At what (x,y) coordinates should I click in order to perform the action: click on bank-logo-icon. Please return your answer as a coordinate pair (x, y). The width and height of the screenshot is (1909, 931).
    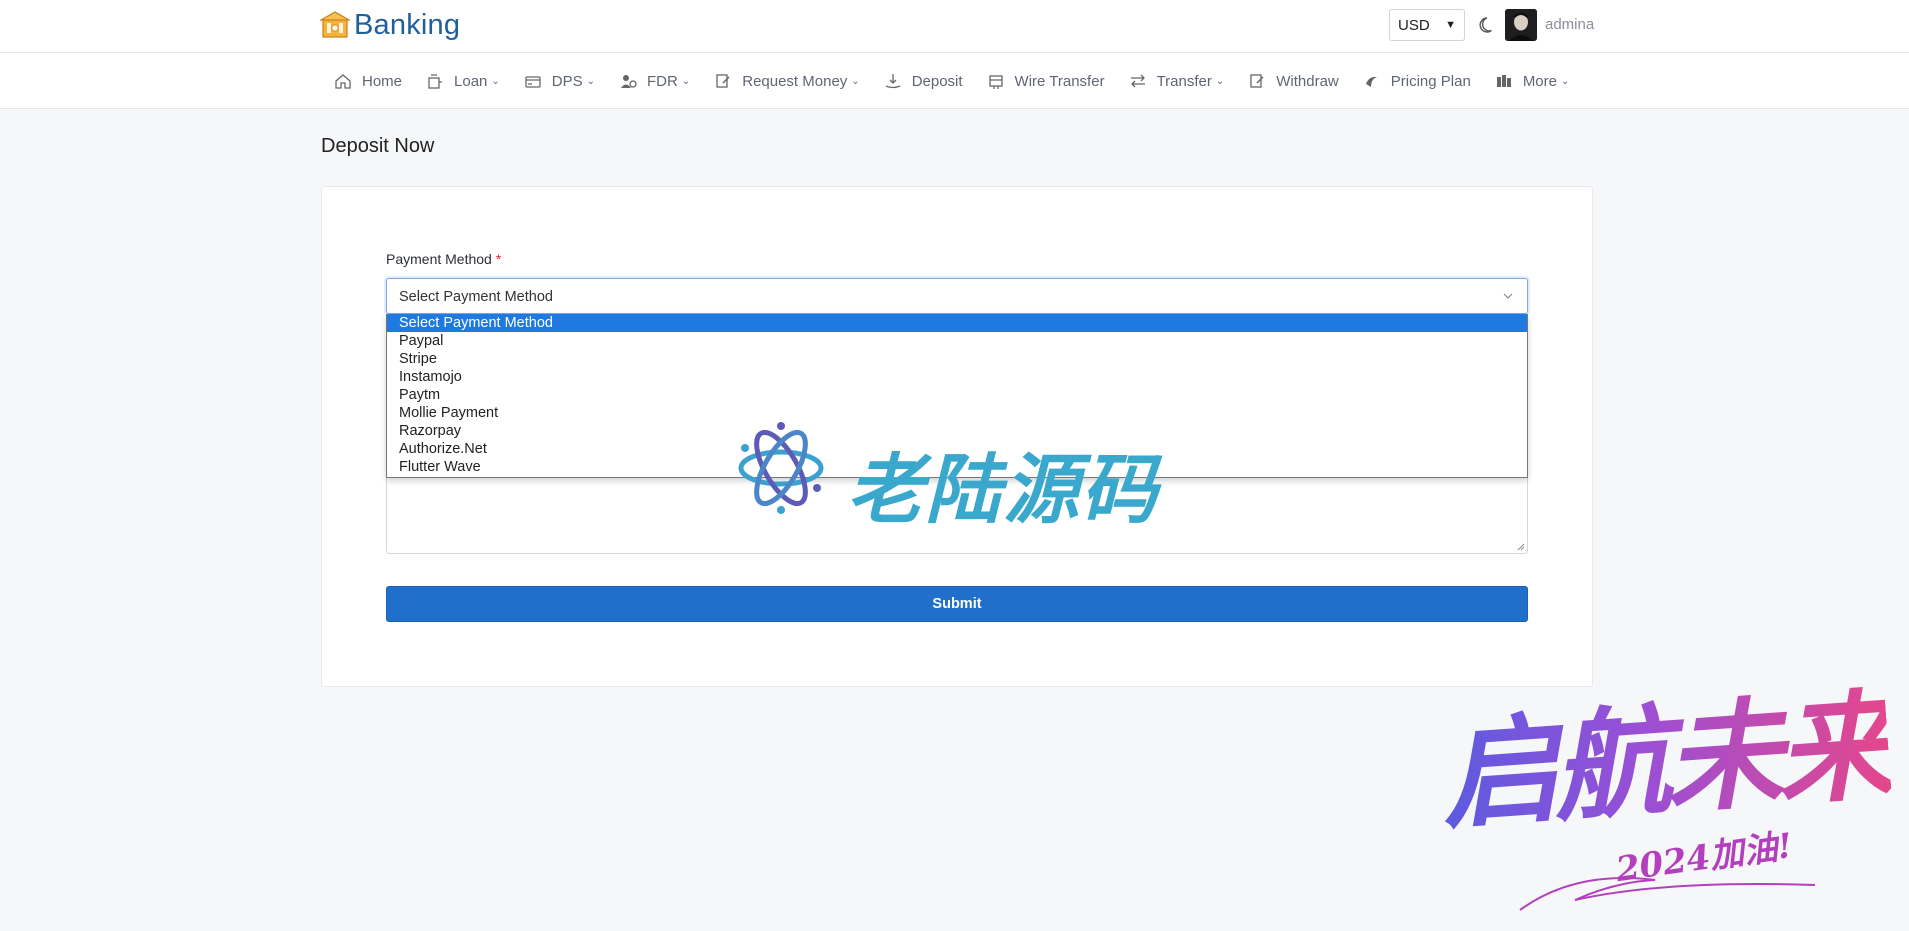
    Looking at the image, I should click on (335, 24).